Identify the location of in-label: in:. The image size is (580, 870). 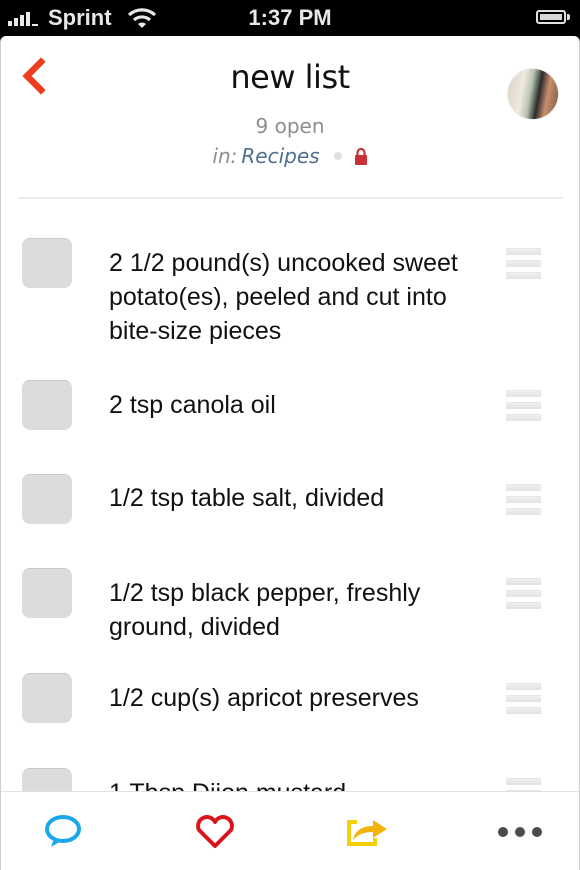
(225, 156).